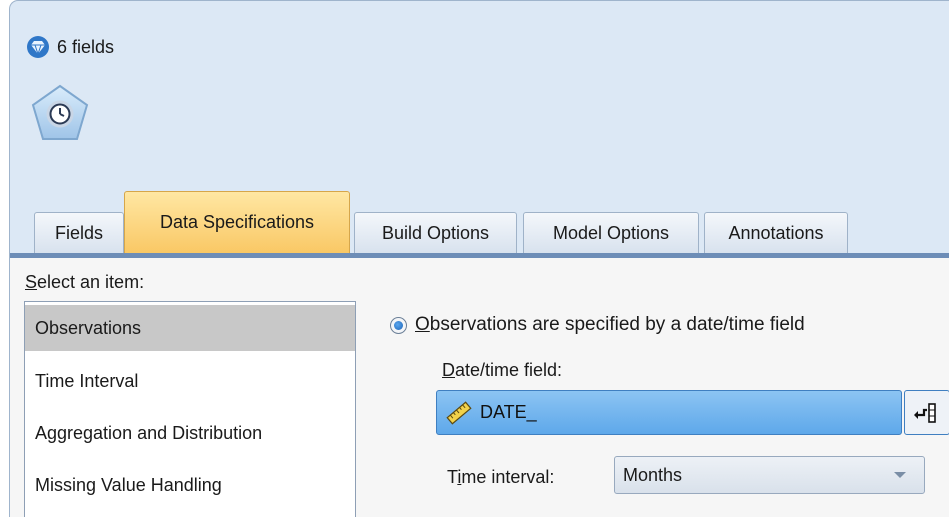 Image resolution: width=949 pixels, height=517 pixels. What do you see at coordinates (502, 370) in the screenshot?
I see `date-time-field-label: Date/time field:` at bounding box center [502, 370].